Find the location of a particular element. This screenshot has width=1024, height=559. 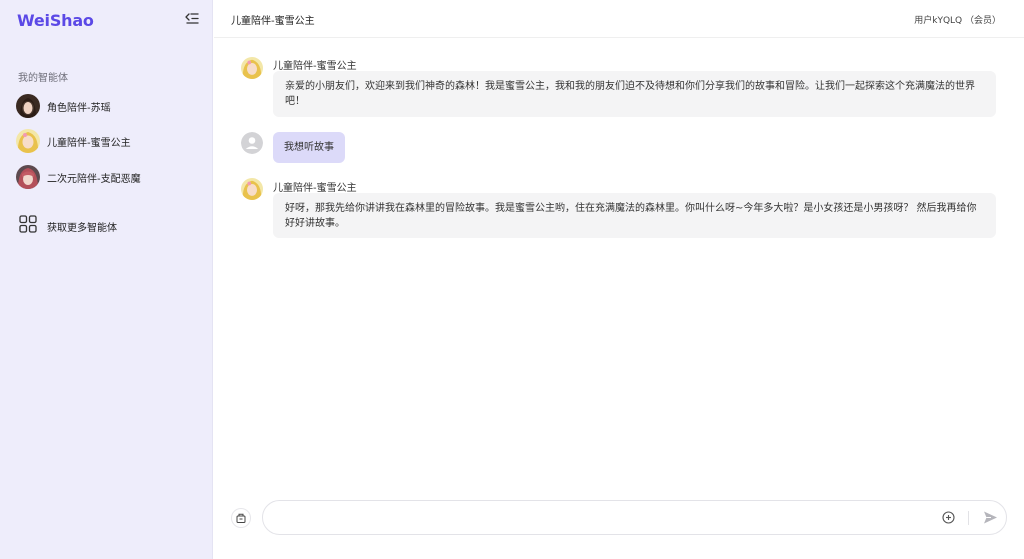

send-icon is located at coordinates (990, 517).